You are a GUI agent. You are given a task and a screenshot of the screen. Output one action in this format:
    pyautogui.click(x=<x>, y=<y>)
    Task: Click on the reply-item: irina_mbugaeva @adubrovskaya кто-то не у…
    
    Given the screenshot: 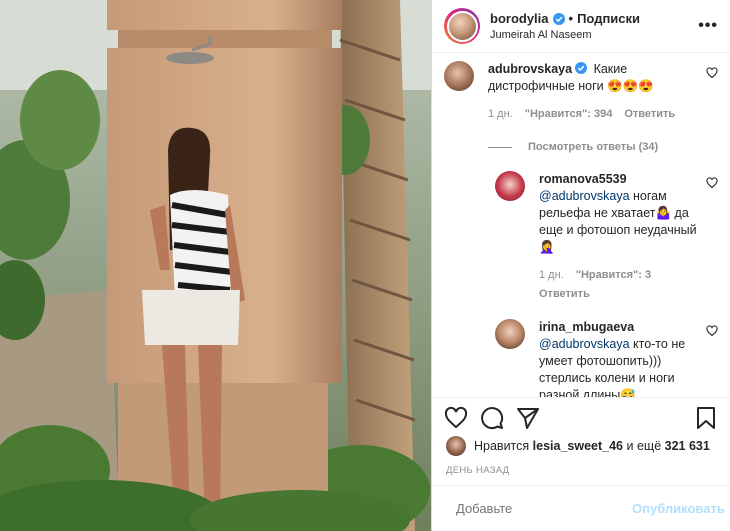 What is the action you would take?
    pyautogui.click(x=606, y=358)
    